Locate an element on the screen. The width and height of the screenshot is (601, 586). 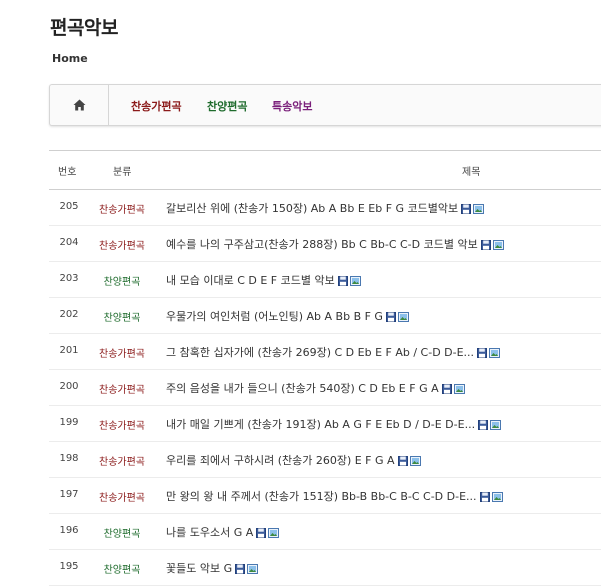
post-title: 우리를 죄에서 구하시려 (찬송가 260장) E F G A is located at coordinates (280, 460).